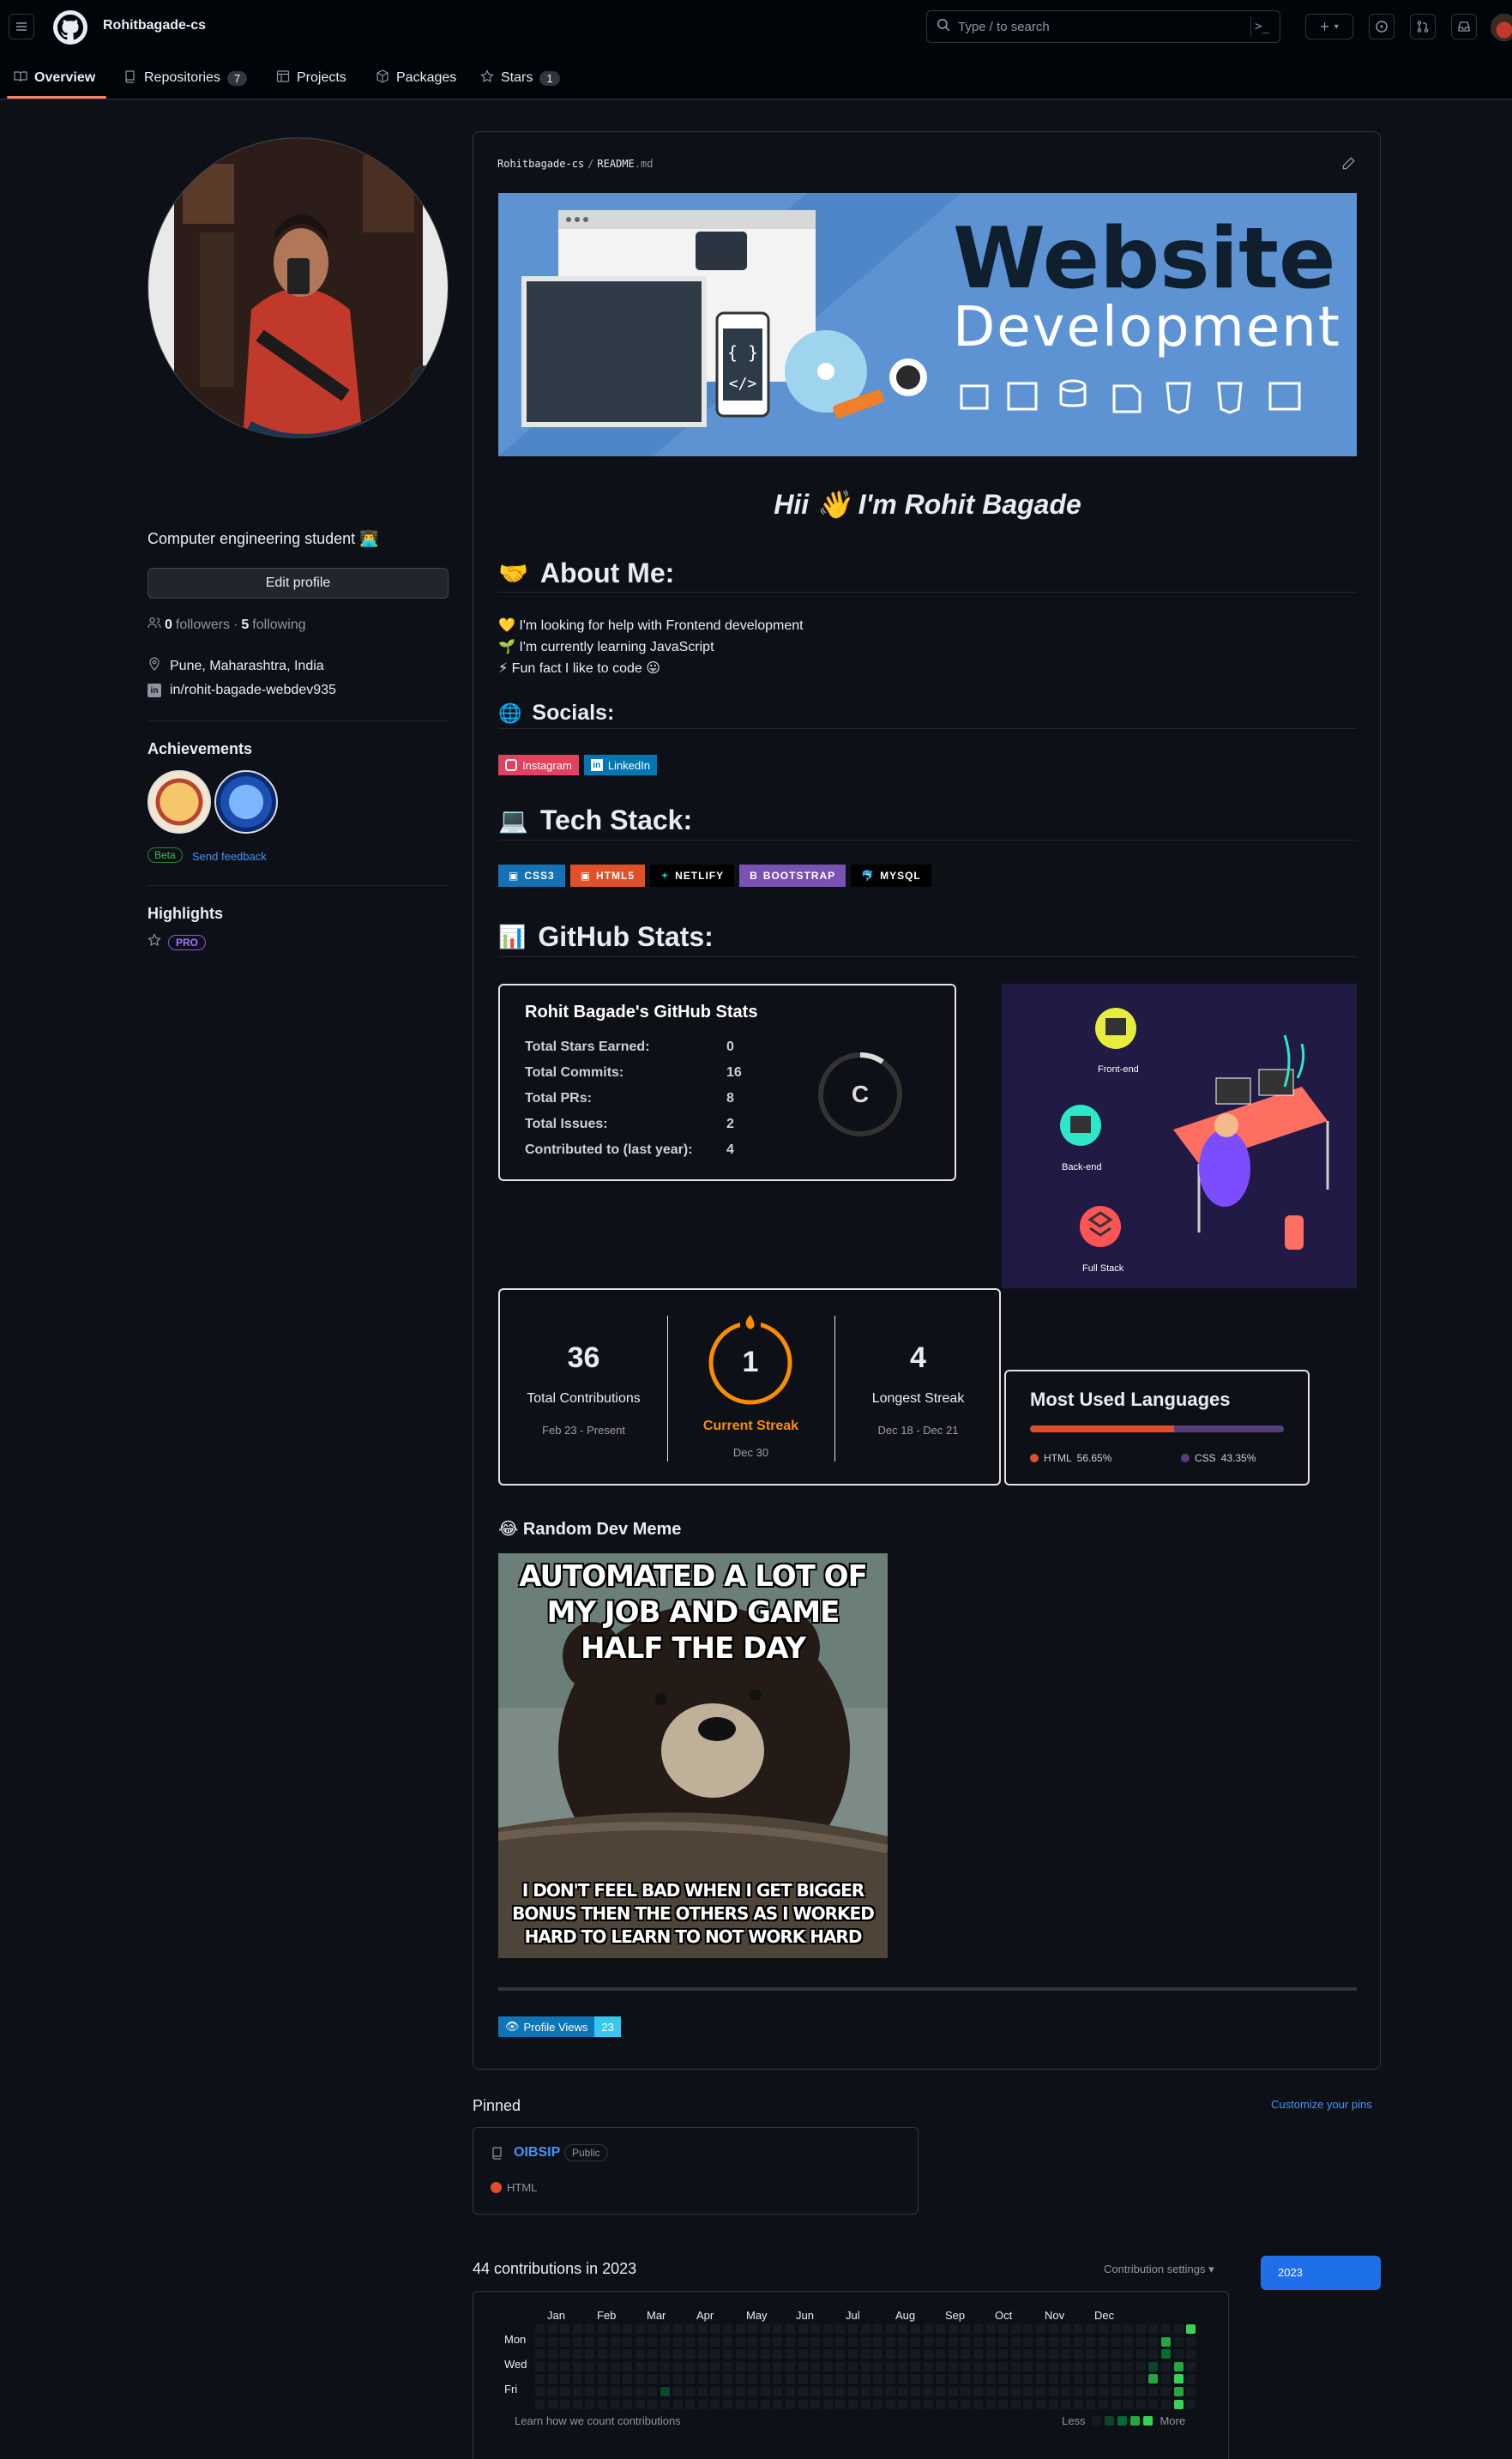  Describe the element at coordinates (1464, 26) in the screenshot. I see `inbox-icon` at that location.